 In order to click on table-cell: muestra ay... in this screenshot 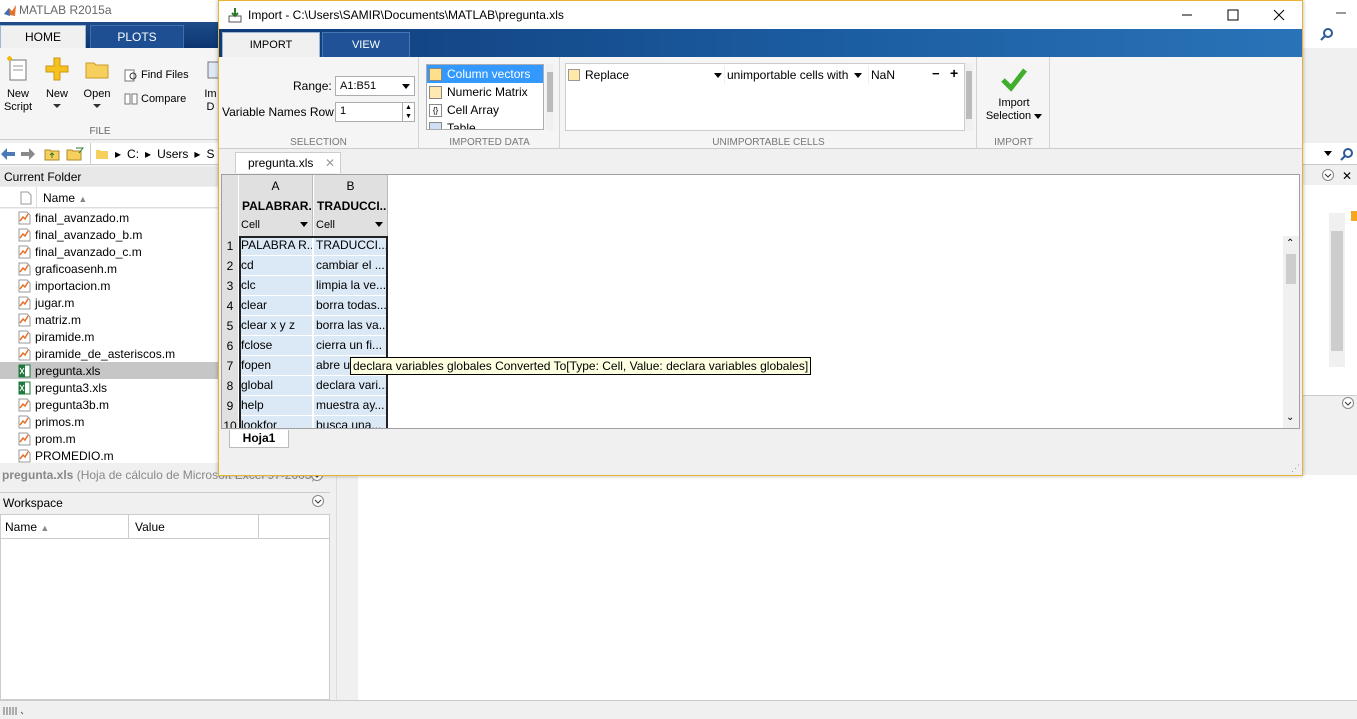, I will do `click(351, 406)`.